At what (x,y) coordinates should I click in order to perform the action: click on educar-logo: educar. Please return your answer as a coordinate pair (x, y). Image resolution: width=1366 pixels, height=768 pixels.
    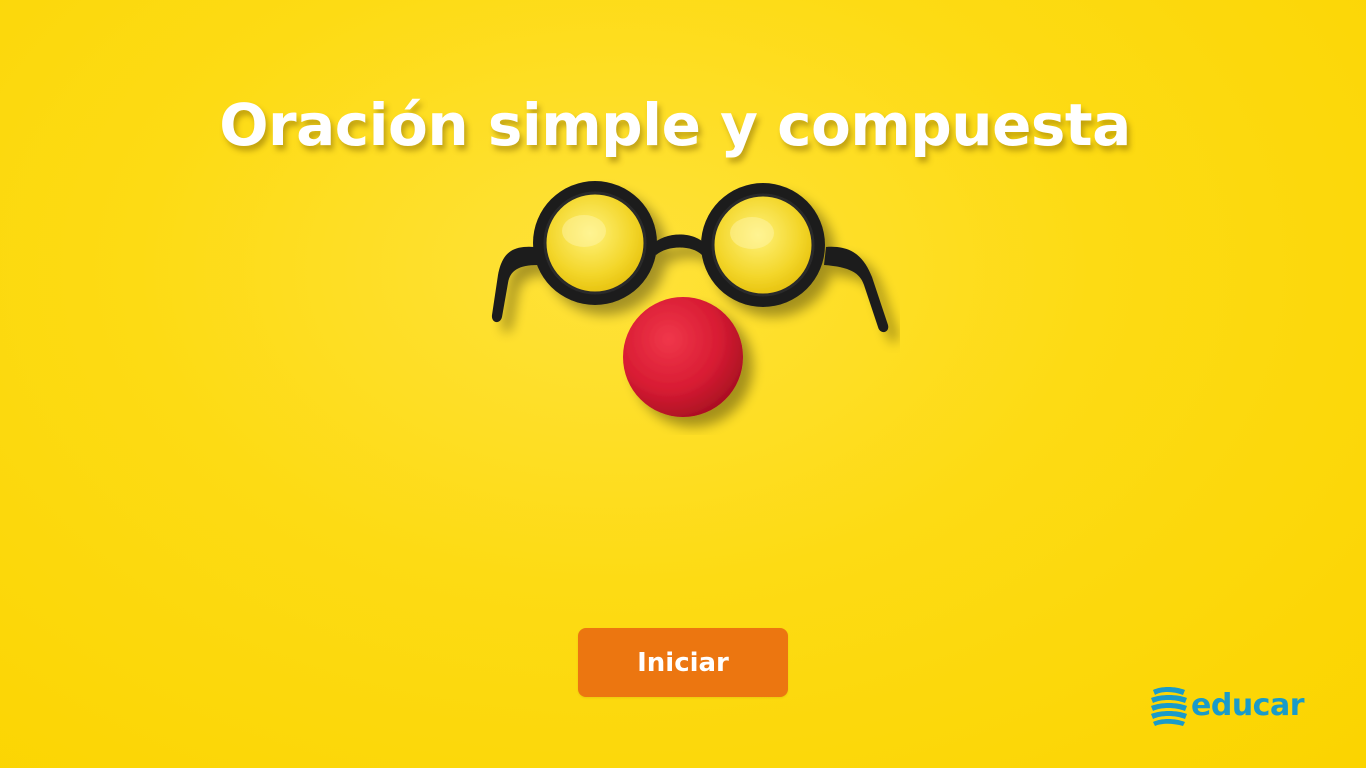
    Looking at the image, I should click on (1232, 706).